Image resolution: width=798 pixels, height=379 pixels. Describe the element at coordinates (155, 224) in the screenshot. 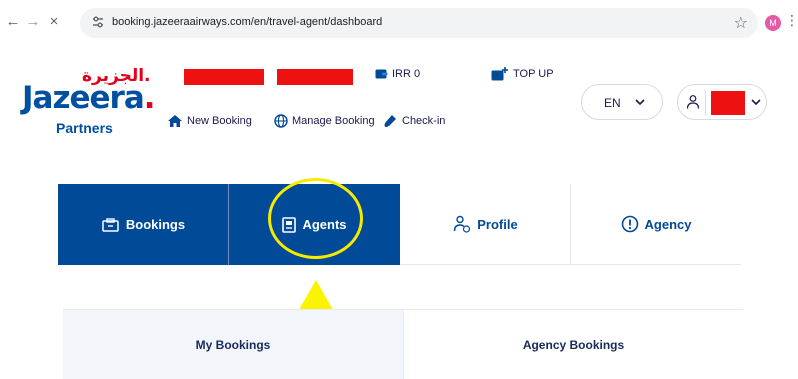

I see `tab-bookings-label: Bookings` at that location.